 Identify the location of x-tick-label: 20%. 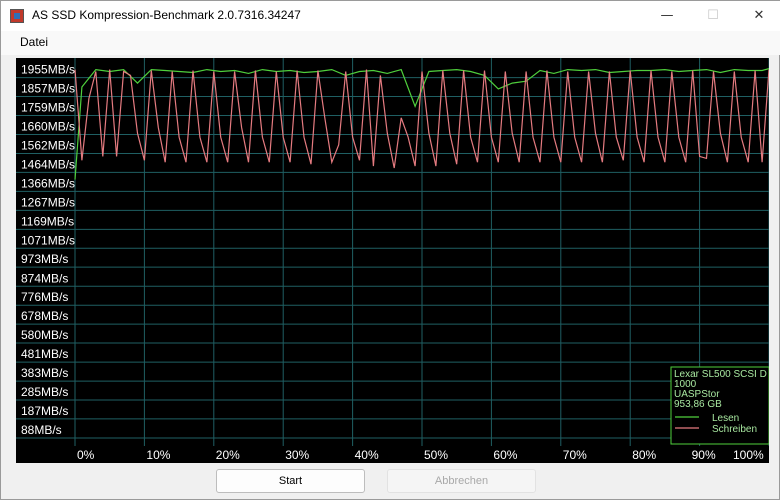
(228, 455).